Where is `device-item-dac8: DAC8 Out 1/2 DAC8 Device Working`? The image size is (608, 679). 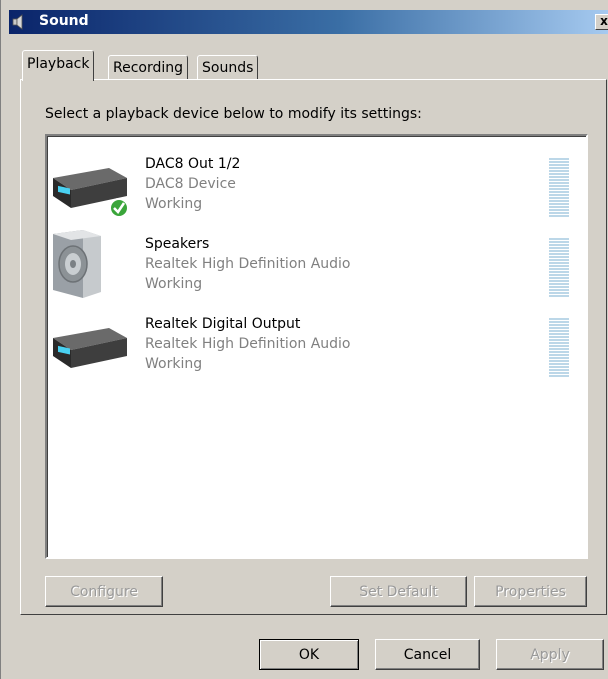 device-item-dac8: DAC8 Out 1/2 DAC8 Device Working is located at coordinates (316, 183).